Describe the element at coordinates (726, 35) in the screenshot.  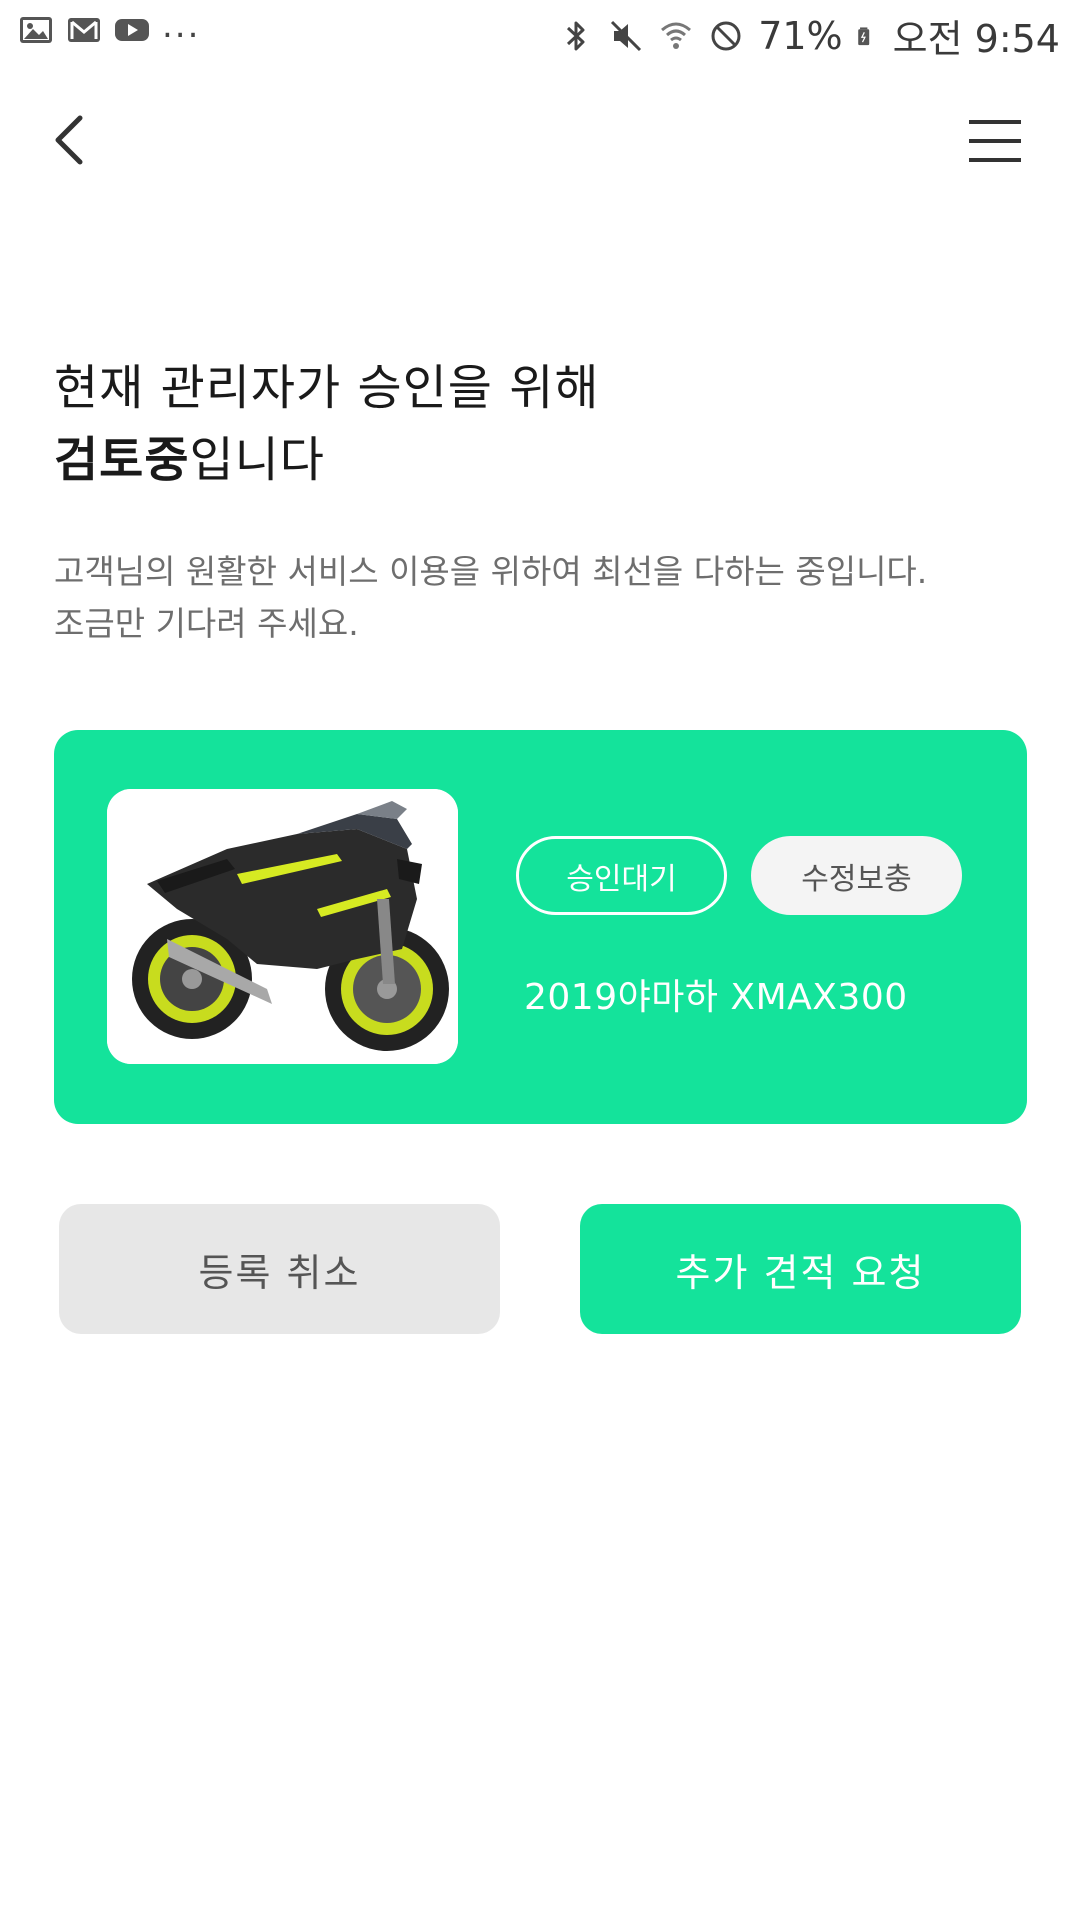
I see `no-disturb-icon` at that location.